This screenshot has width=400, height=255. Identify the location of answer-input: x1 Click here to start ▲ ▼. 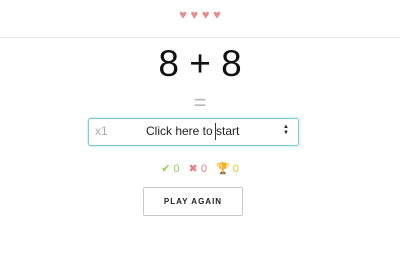
(193, 132).